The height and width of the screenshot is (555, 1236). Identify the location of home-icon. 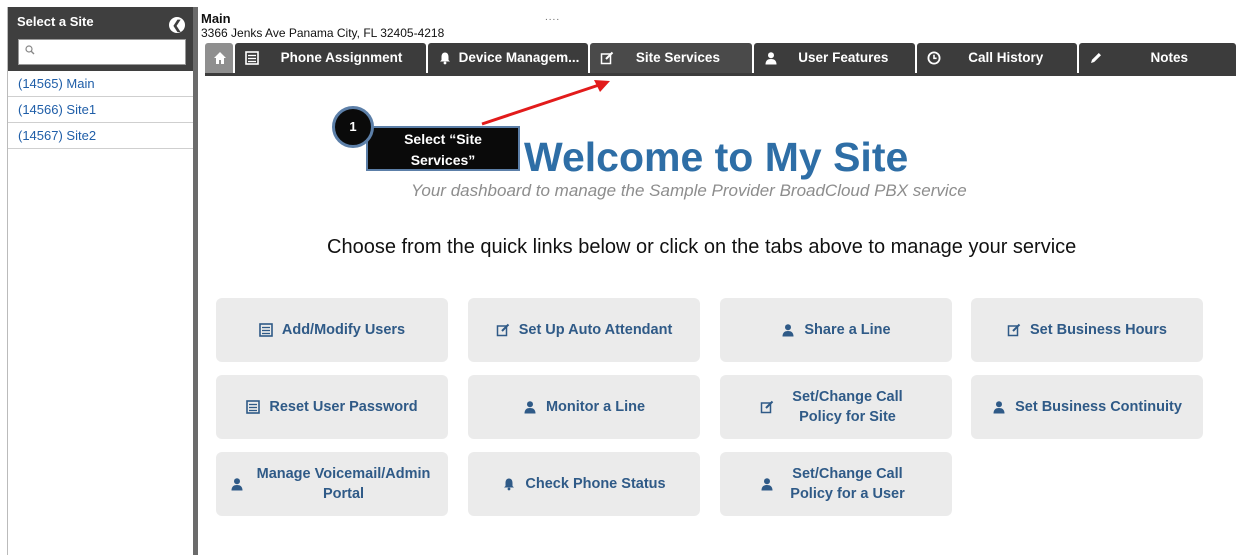
(220, 58).